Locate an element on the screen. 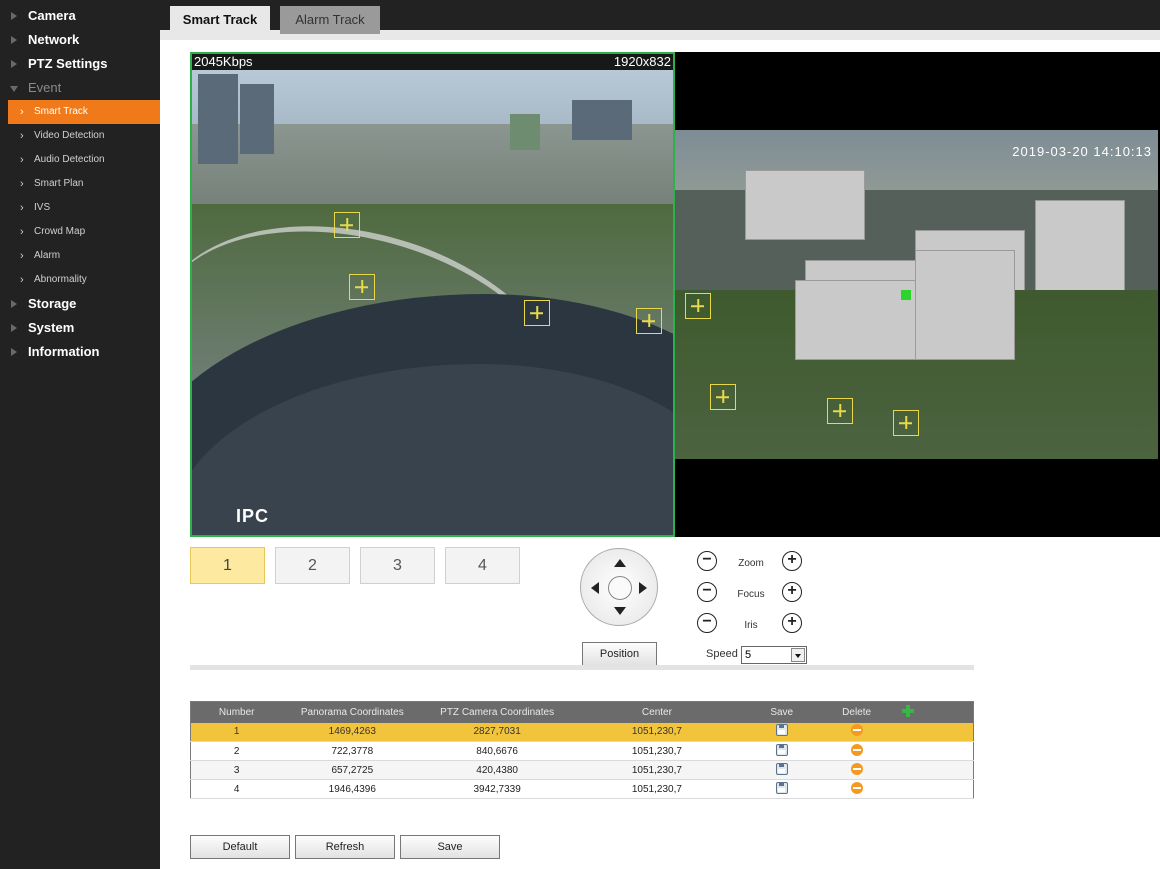 The image size is (1160, 869). zoom-out-button: − is located at coordinates (707, 561).